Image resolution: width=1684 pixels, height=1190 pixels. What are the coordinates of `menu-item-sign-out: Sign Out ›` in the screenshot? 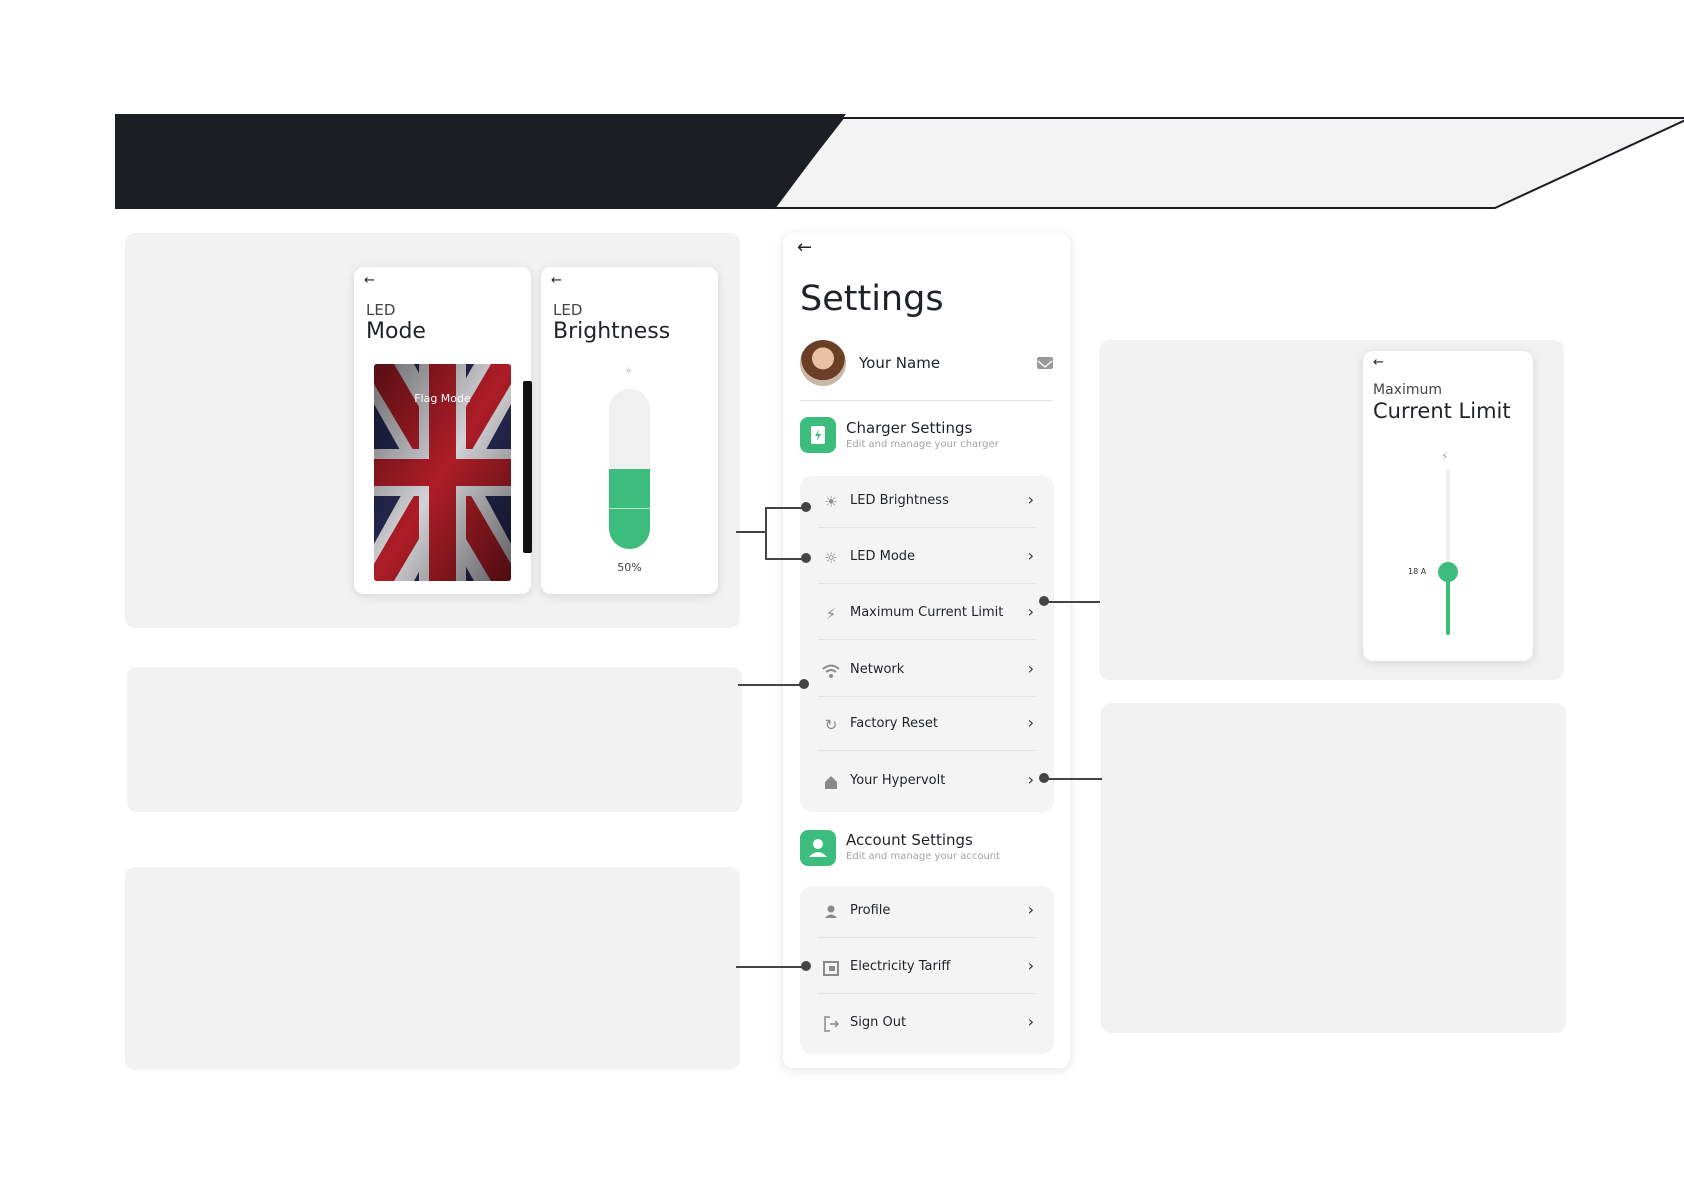 It's located at (927, 1024).